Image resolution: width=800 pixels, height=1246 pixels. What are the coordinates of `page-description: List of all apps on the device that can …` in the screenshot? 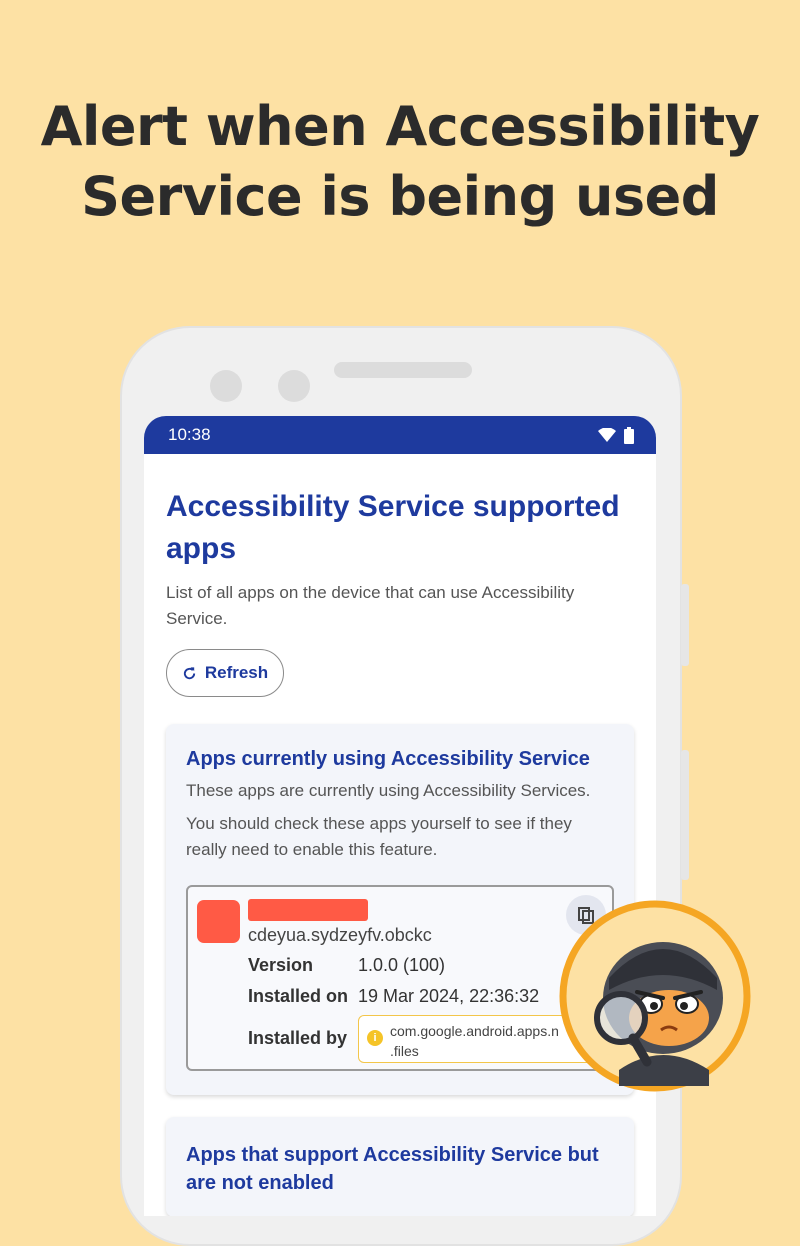 It's located at (370, 605).